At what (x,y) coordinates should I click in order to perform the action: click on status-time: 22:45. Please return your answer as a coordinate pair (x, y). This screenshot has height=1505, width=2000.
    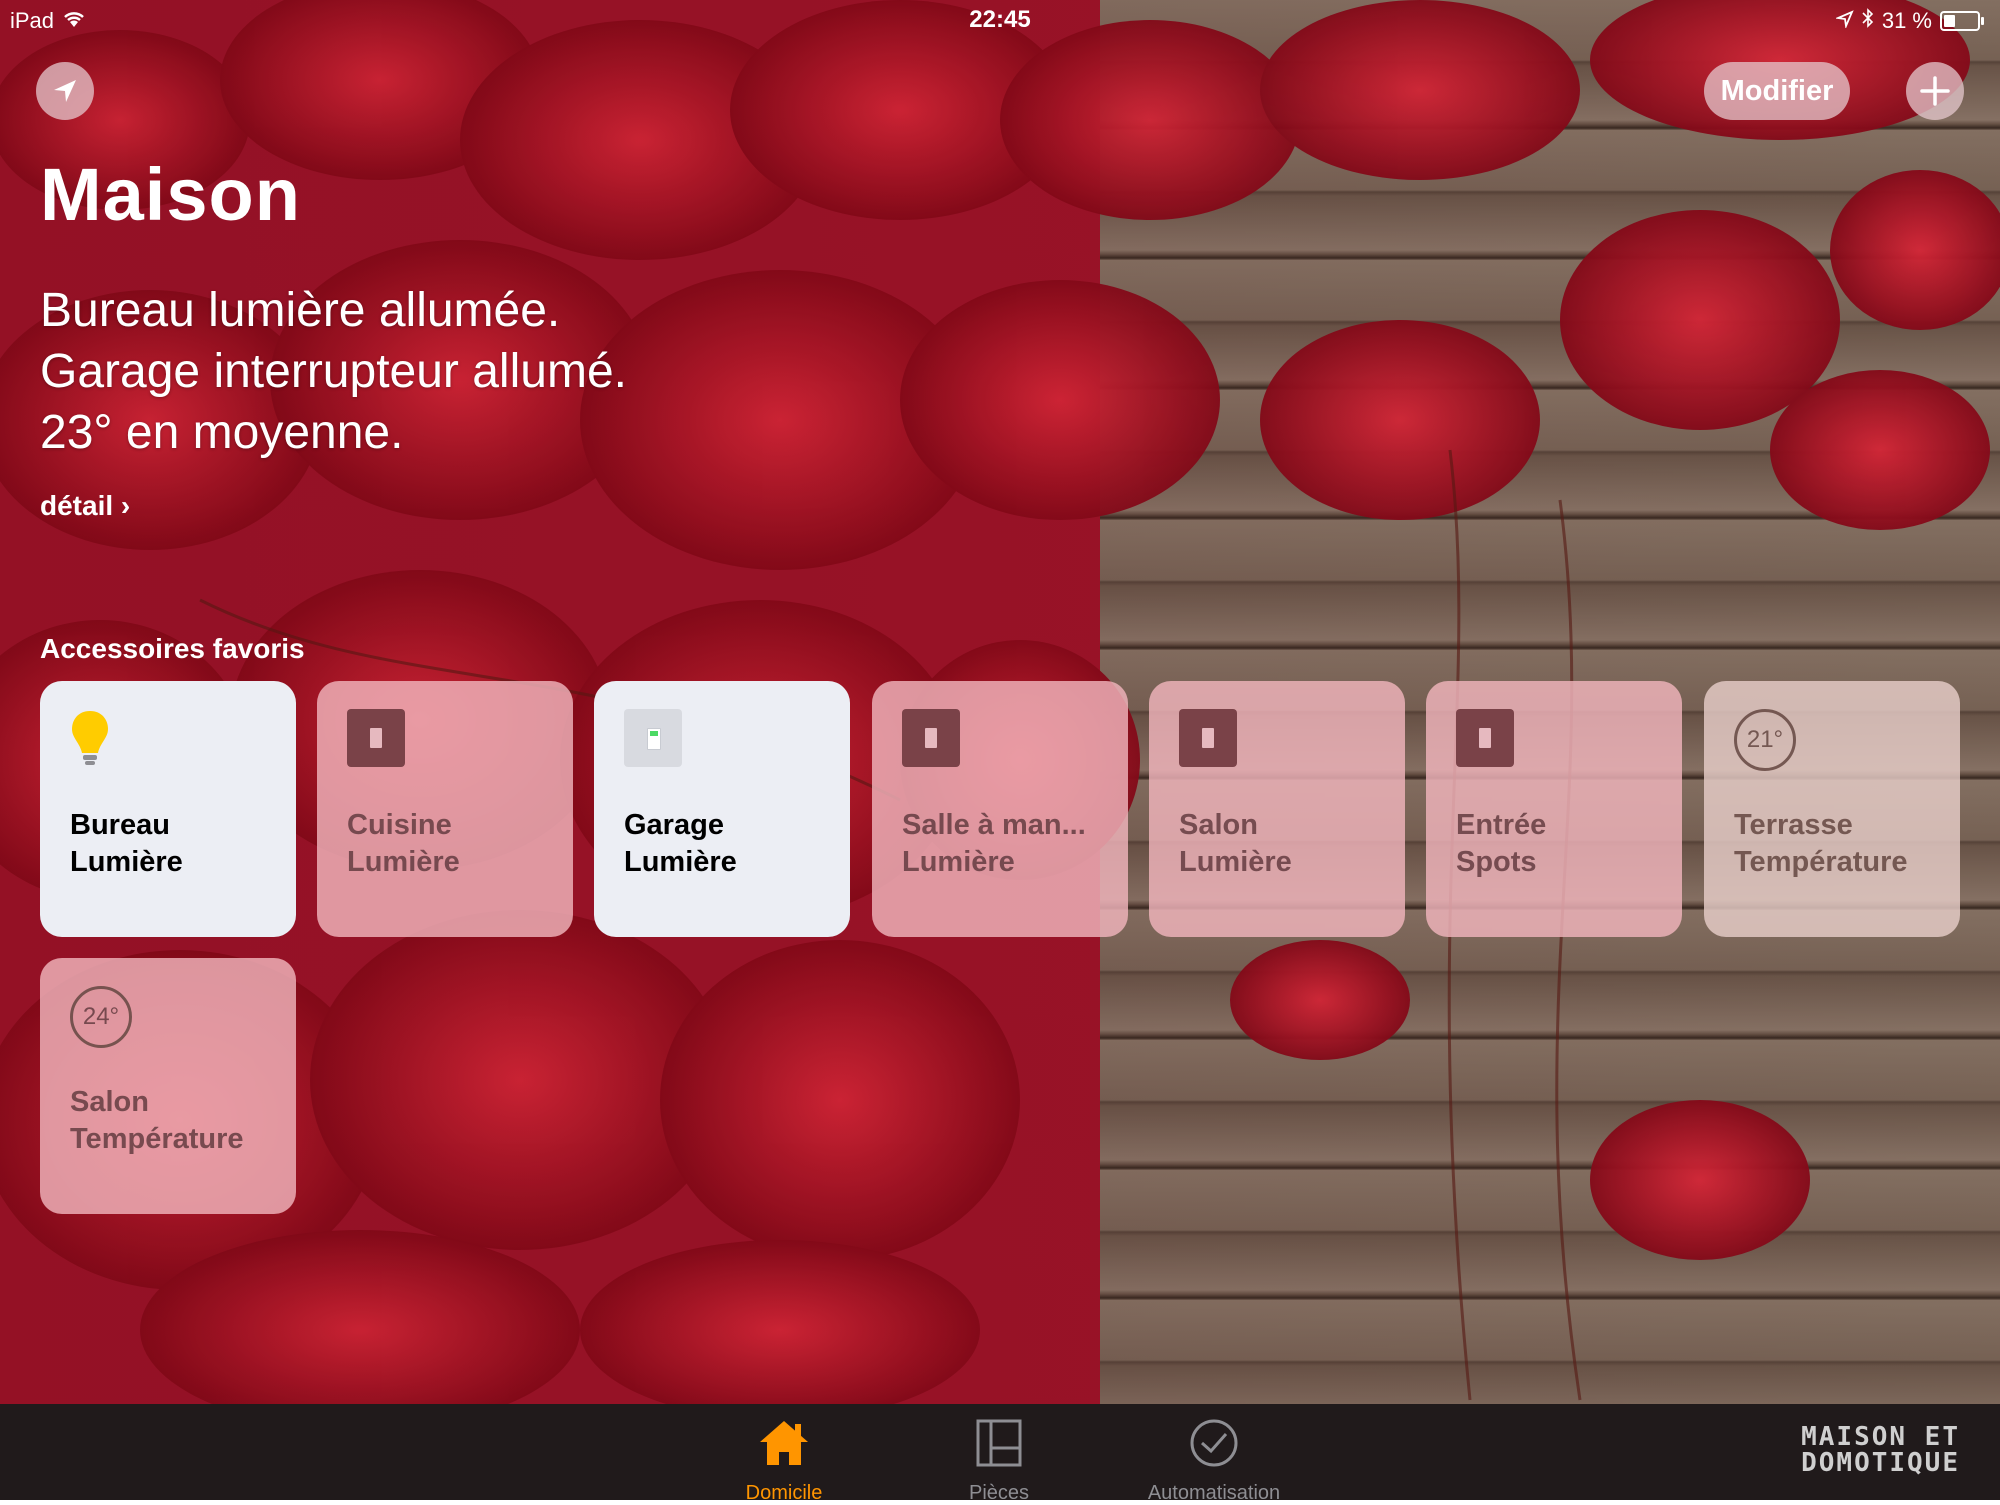
    Looking at the image, I should click on (1000, 19).